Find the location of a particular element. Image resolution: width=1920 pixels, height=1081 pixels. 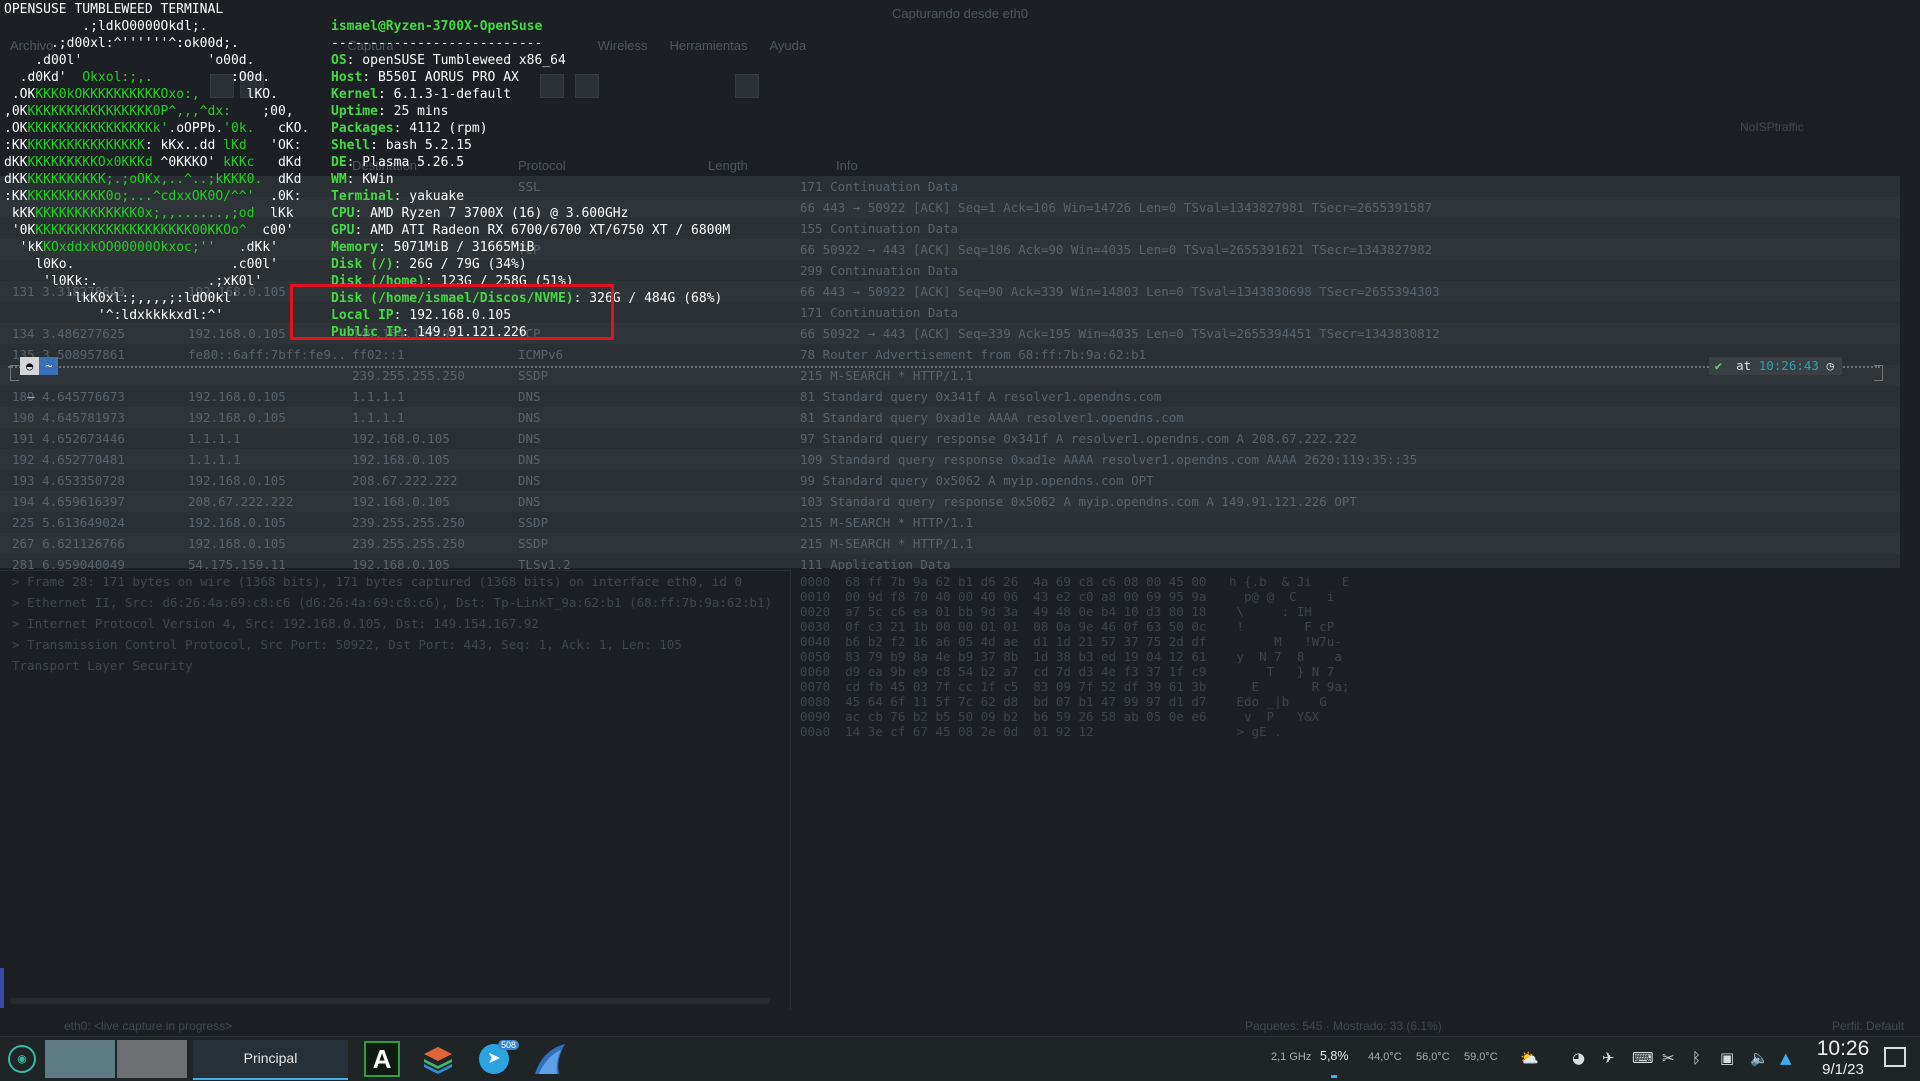

info-row: Disk (/): 26G / 79G (34%) is located at coordinates (429, 264).